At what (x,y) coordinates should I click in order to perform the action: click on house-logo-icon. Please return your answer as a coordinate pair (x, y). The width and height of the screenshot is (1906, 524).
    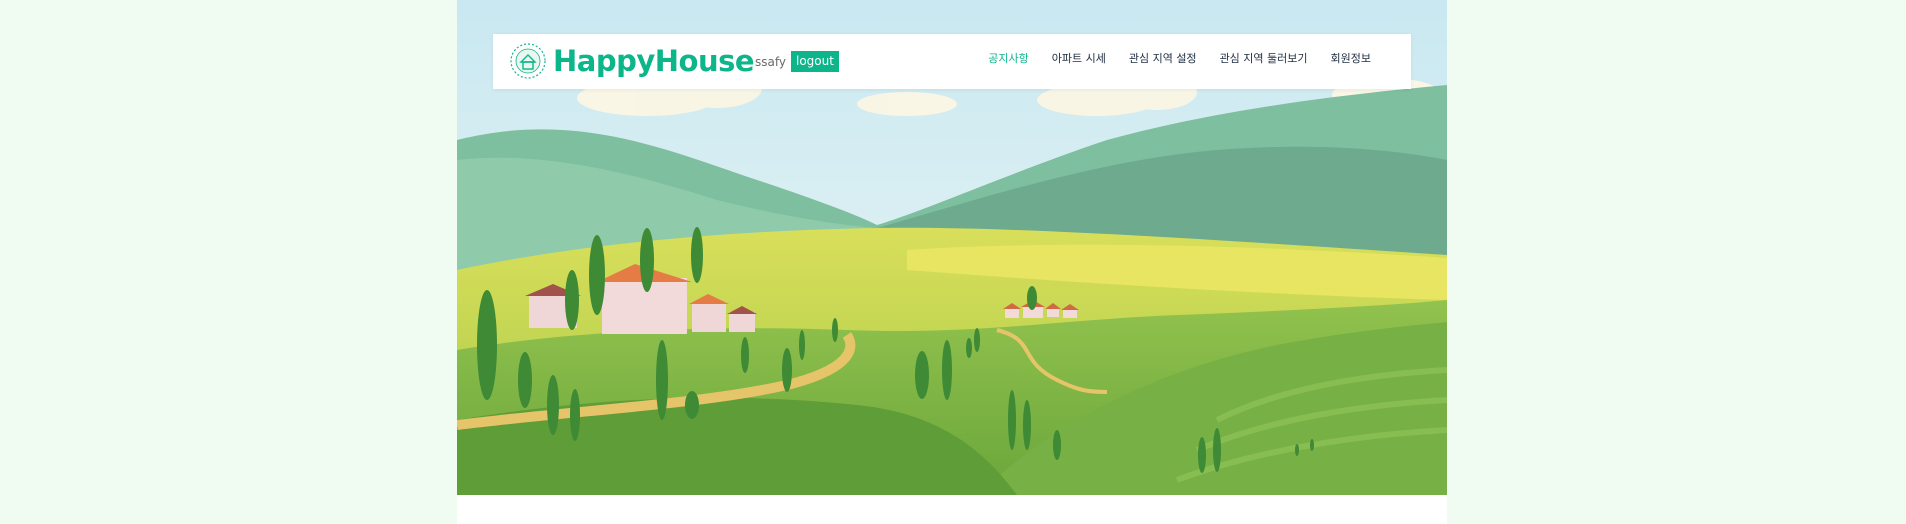
    Looking at the image, I should click on (528, 61).